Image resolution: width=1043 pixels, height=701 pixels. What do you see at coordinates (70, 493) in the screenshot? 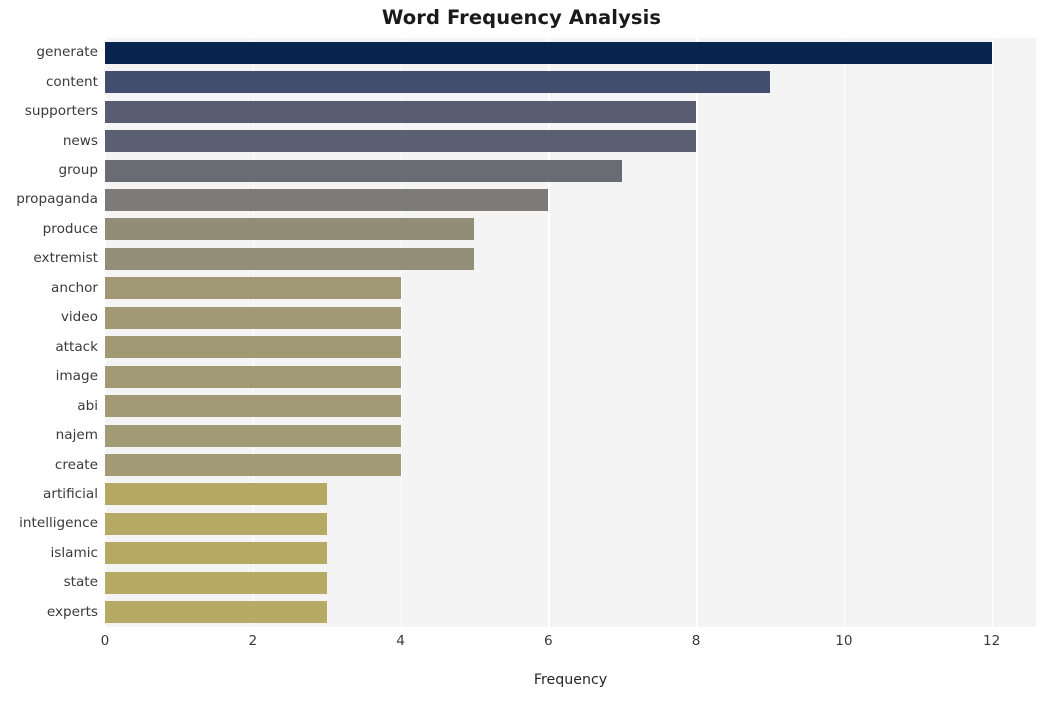
I see `y-tick-label-artificial: artificial` at bounding box center [70, 493].